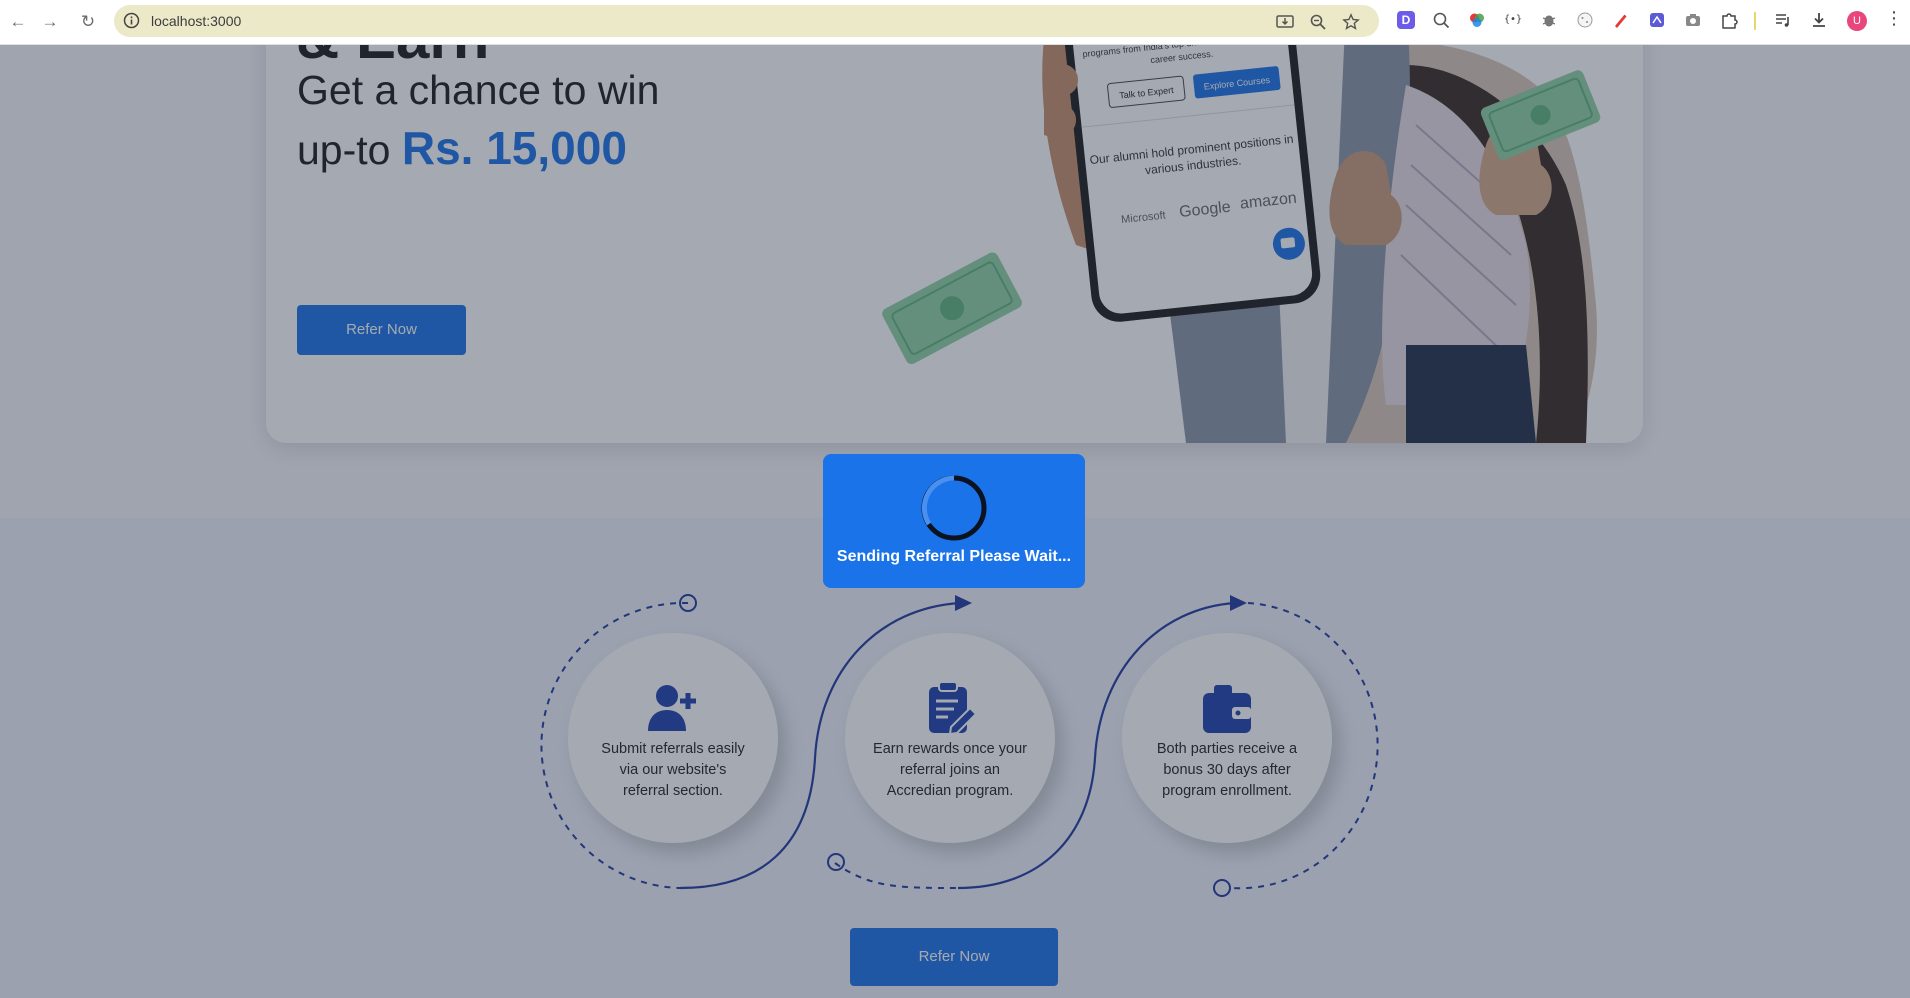  What do you see at coordinates (746, 21) in the screenshot?
I see `address-bar: localhost:3000` at bounding box center [746, 21].